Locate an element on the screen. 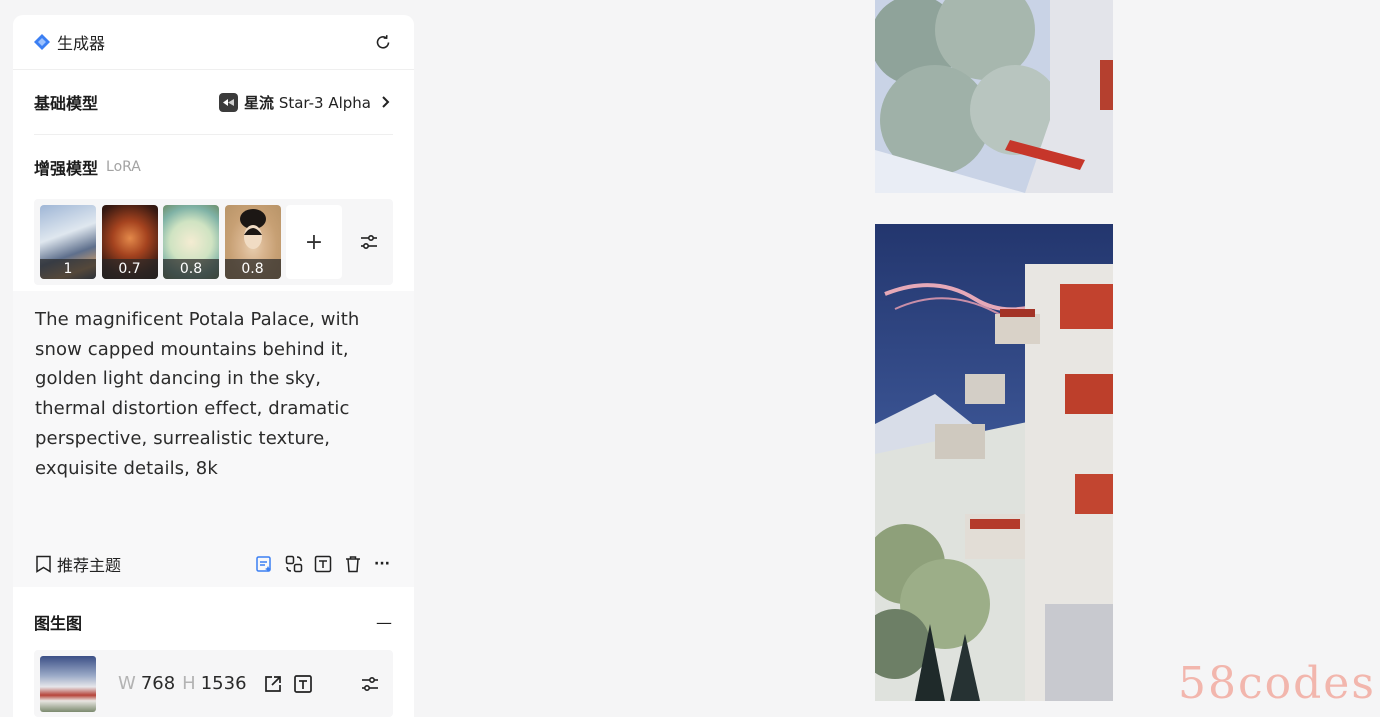 The image size is (1380, 717). recommended-topic-label: 推荐主题 is located at coordinates (89, 565).